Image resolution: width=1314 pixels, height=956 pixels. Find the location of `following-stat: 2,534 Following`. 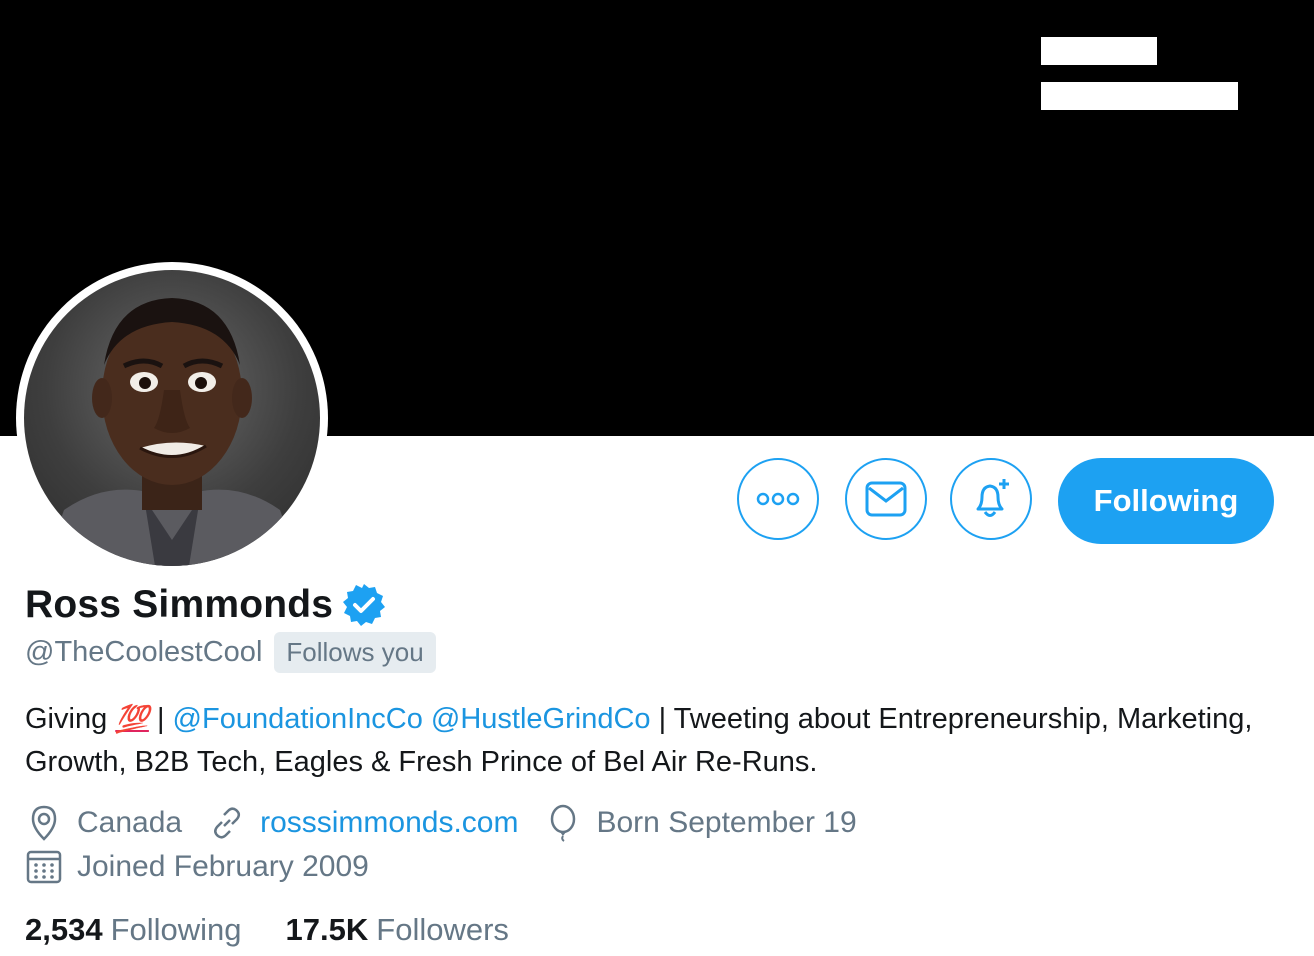

following-stat: 2,534 Following is located at coordinates (133, 930).